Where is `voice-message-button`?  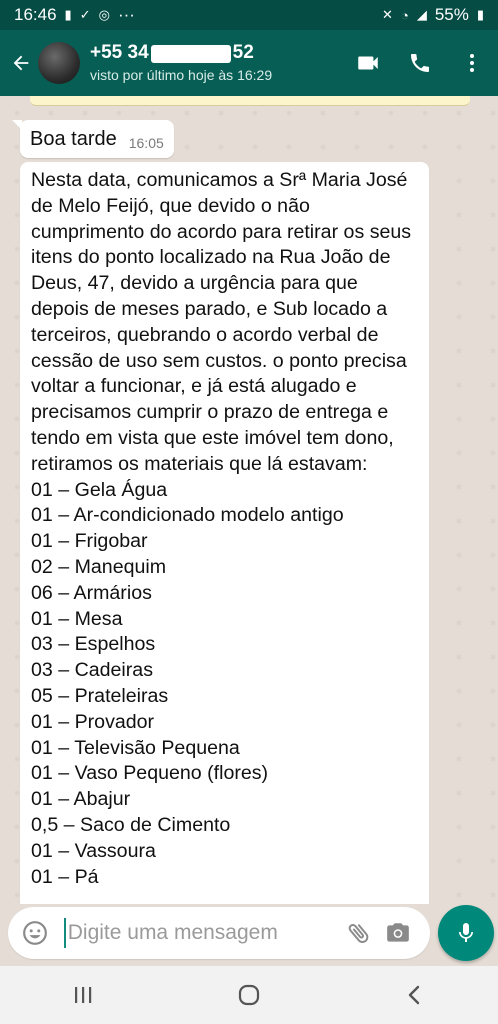 voice-message-button is located at coordinates (466, 933).